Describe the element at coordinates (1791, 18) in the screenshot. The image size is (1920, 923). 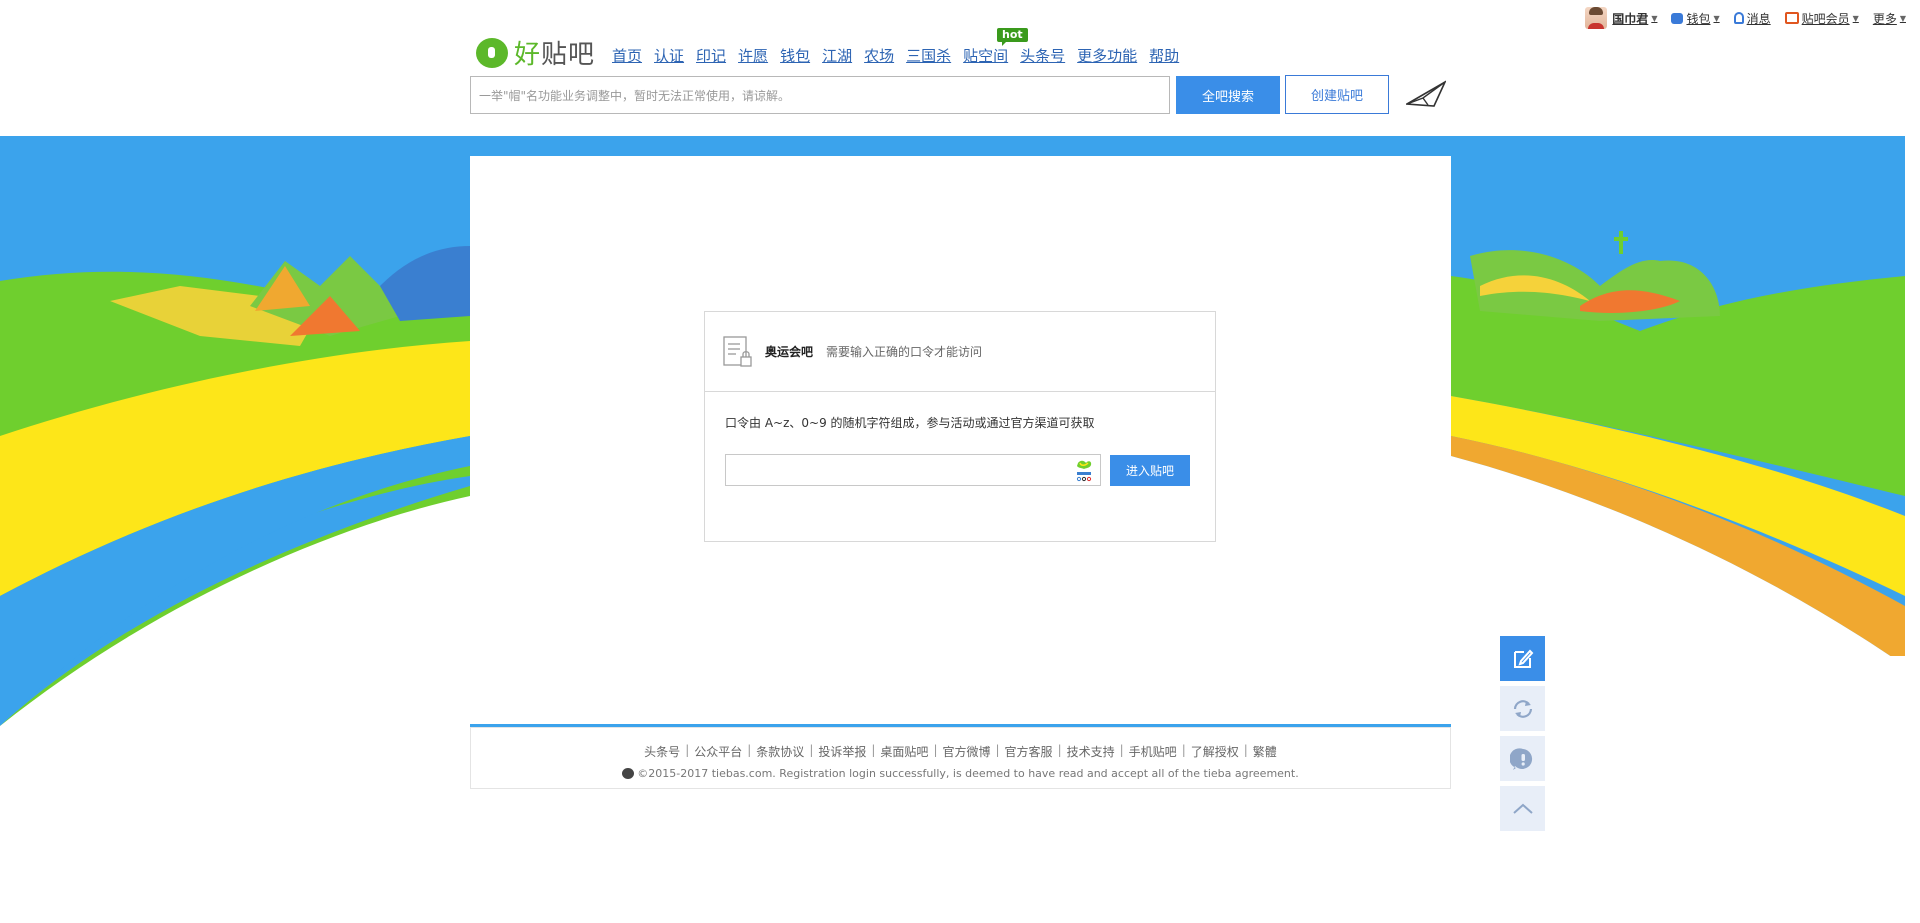
I see `vip-icon` at that location.